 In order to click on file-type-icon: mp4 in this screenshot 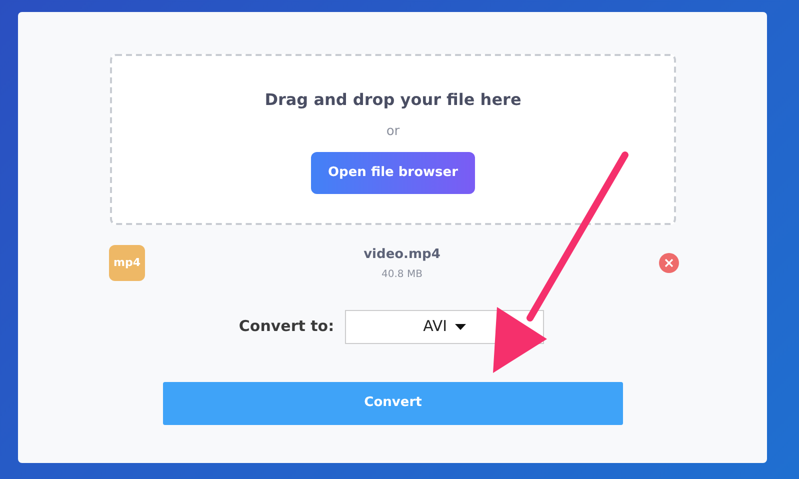, I will do `click(127, 263)`.